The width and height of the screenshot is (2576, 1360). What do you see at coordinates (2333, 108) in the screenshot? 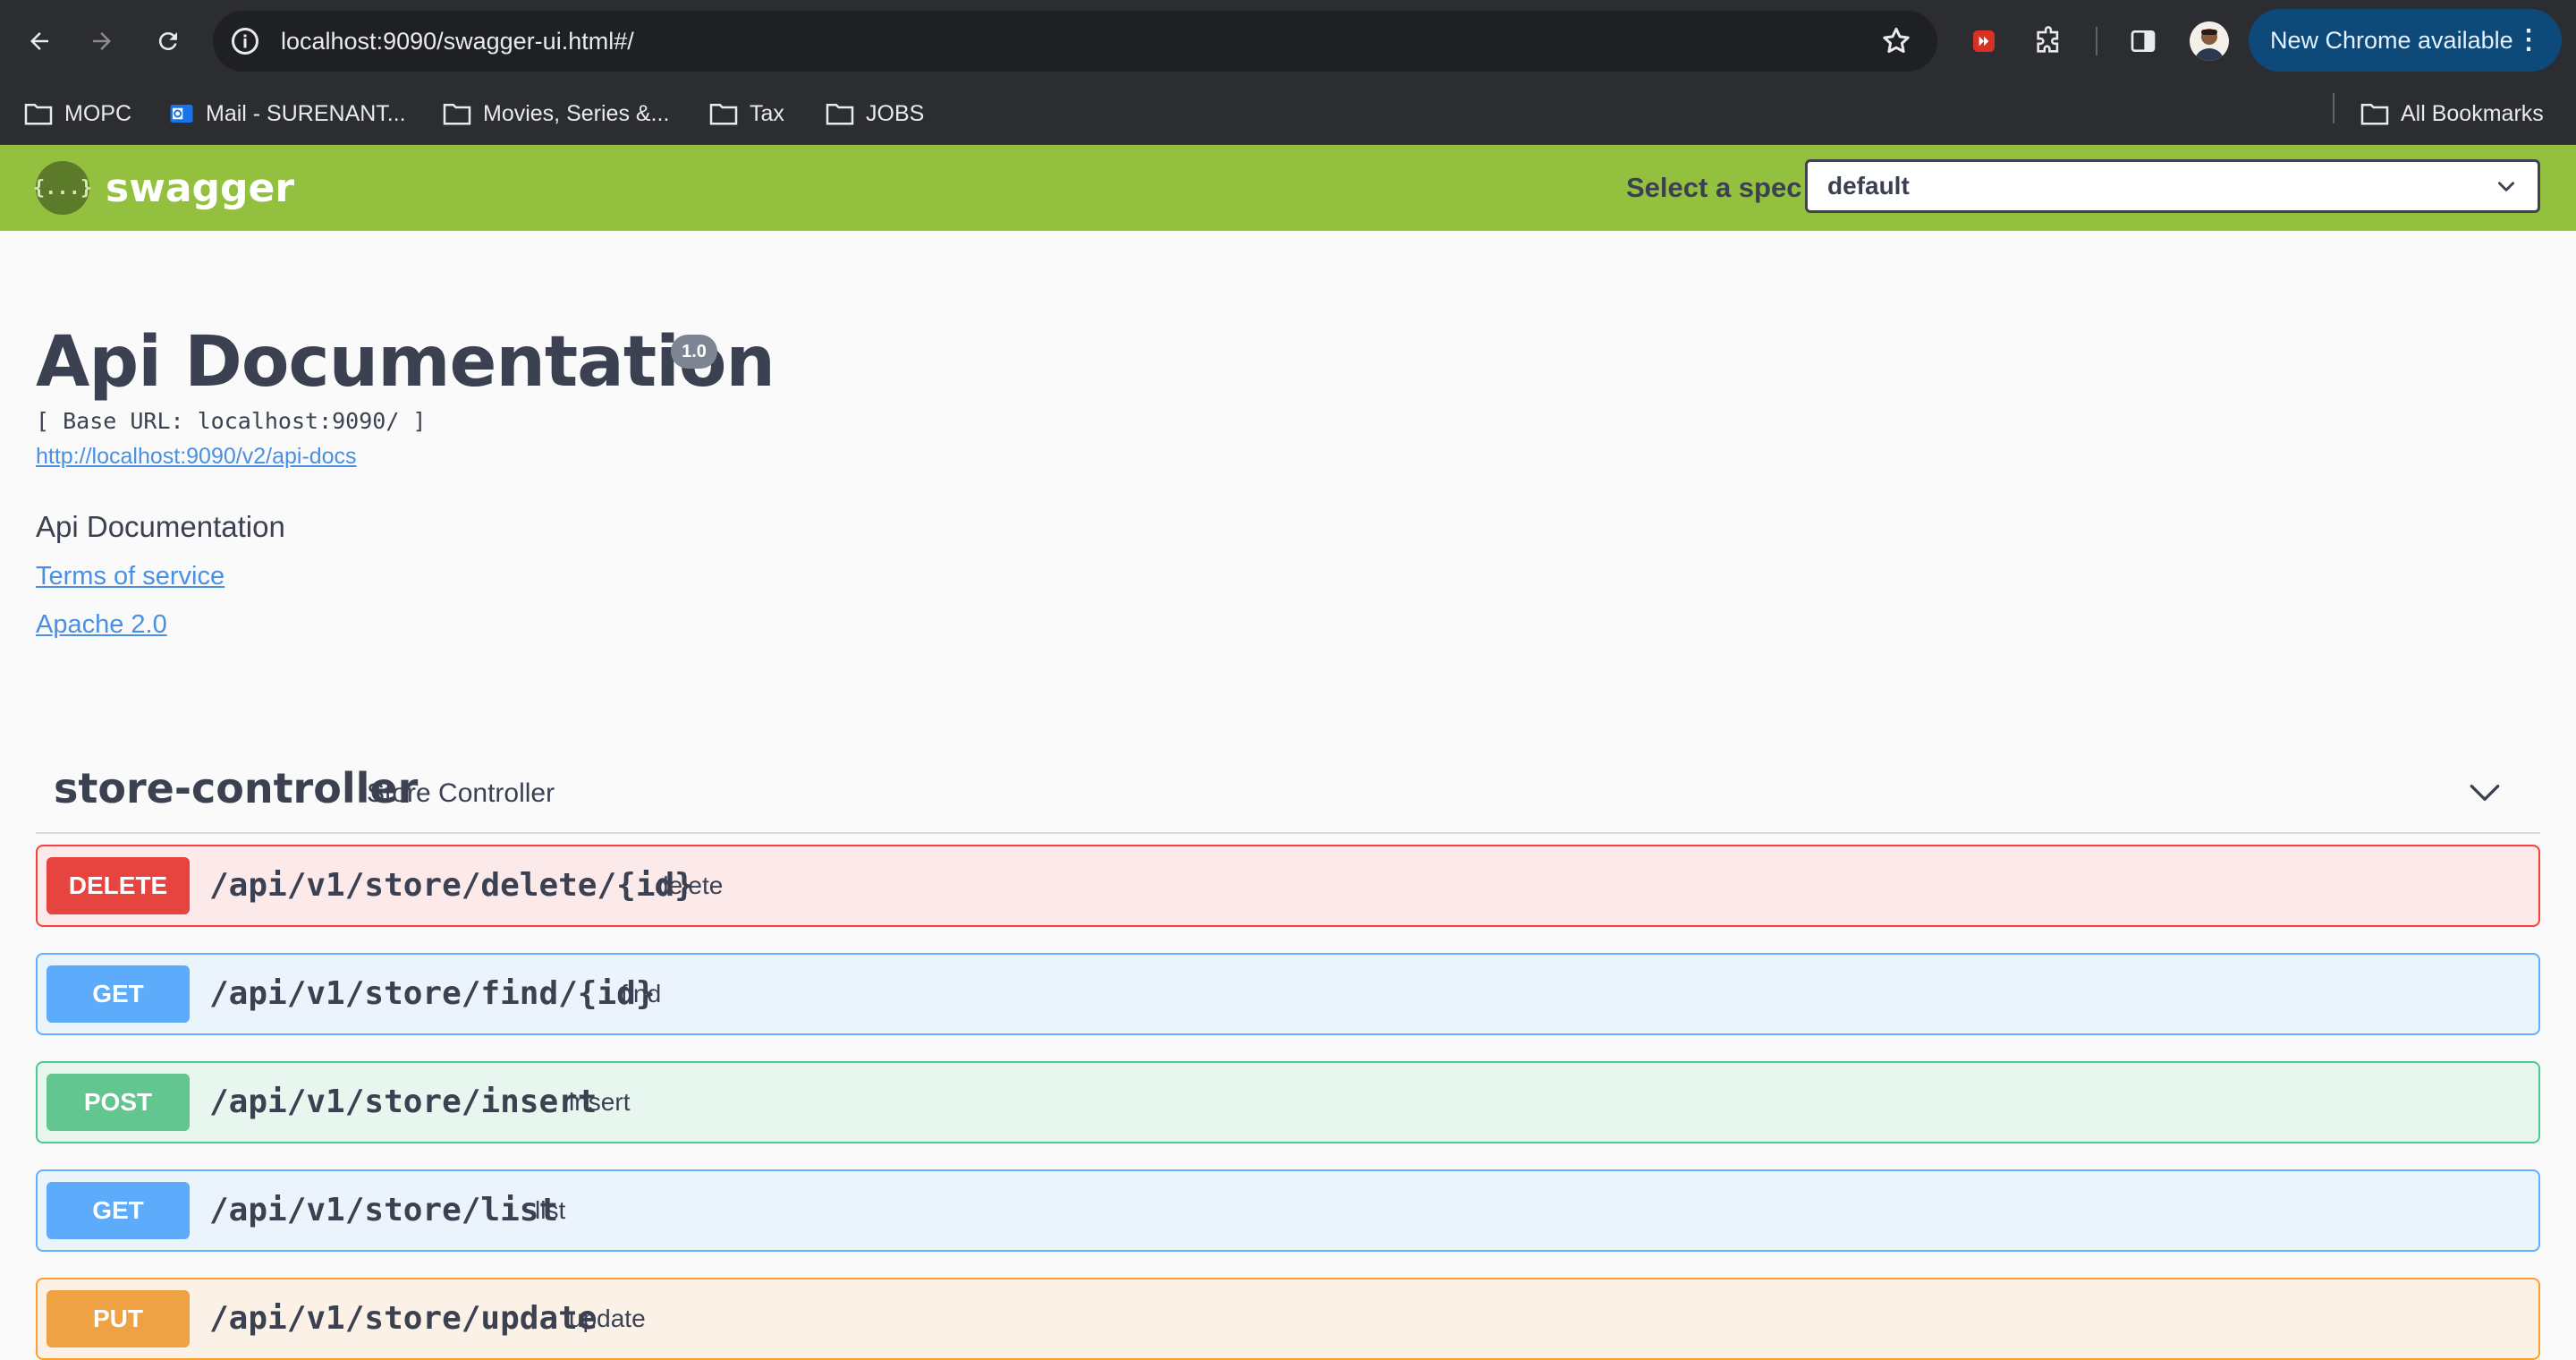
I see `bookmarks-divider` at bounding box center [2333, 108].